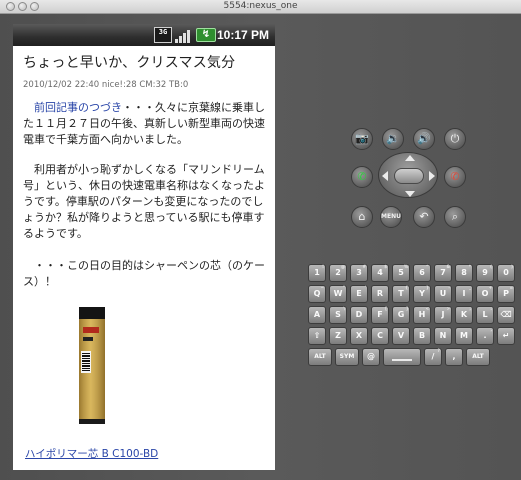  I want to click on key-,: ,, so click(454, 357).